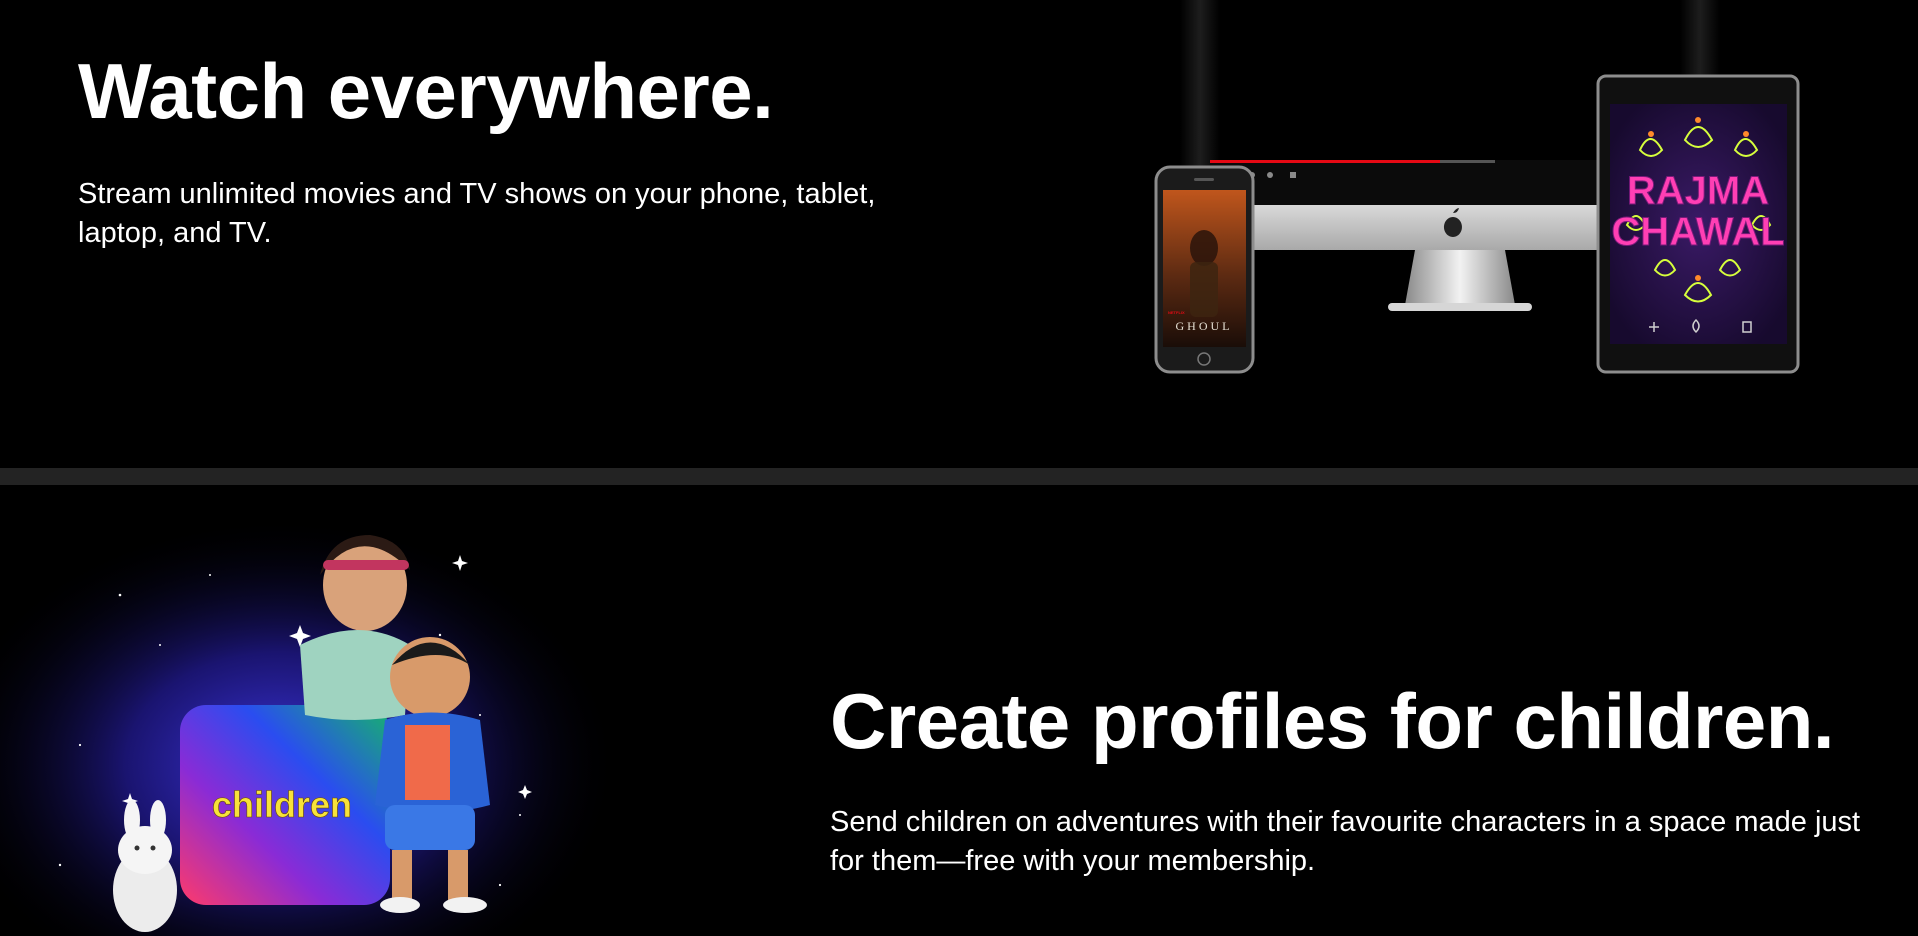 This screenshot has width=1918, height=936. Describe the element at coordinates (1204, 269) in the screenshot. I see `phone-illustration: NETFLIX GHOUL` at that location.